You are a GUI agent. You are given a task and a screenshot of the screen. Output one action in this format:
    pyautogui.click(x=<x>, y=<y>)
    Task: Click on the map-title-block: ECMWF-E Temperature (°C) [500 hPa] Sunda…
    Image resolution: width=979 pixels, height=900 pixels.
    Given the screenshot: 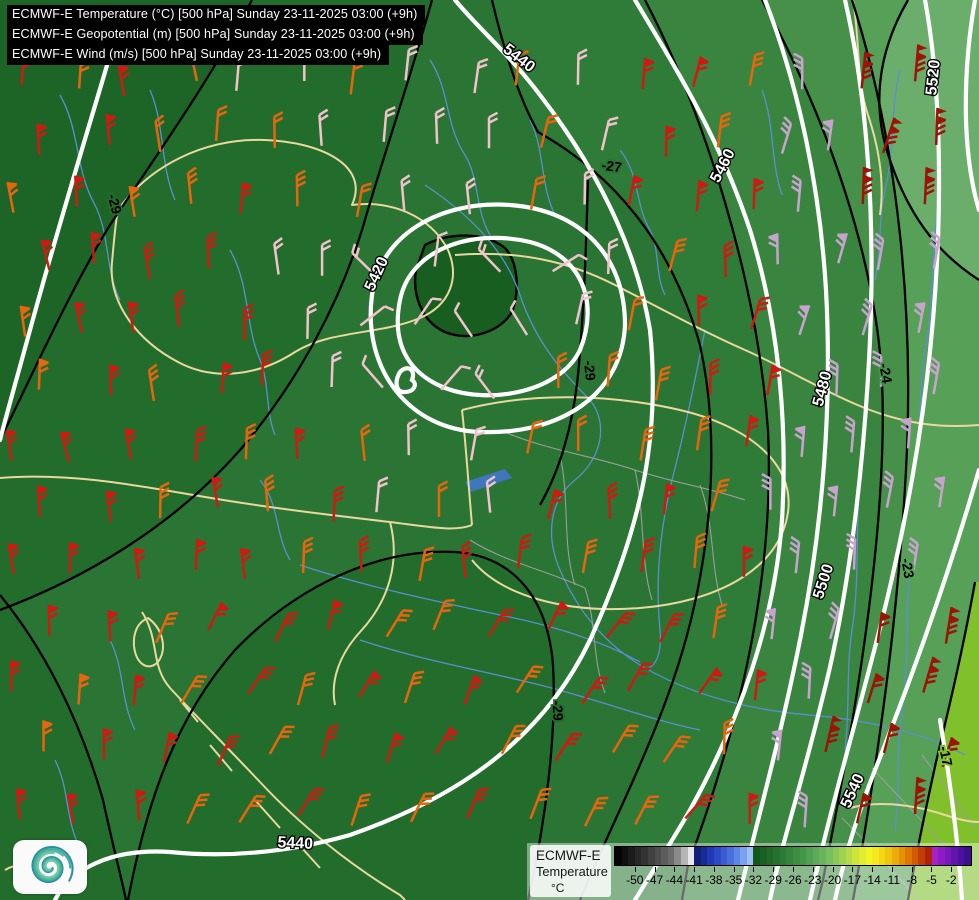 What is the action you would take?
    pyautogui.click(x=216, y=35)
    